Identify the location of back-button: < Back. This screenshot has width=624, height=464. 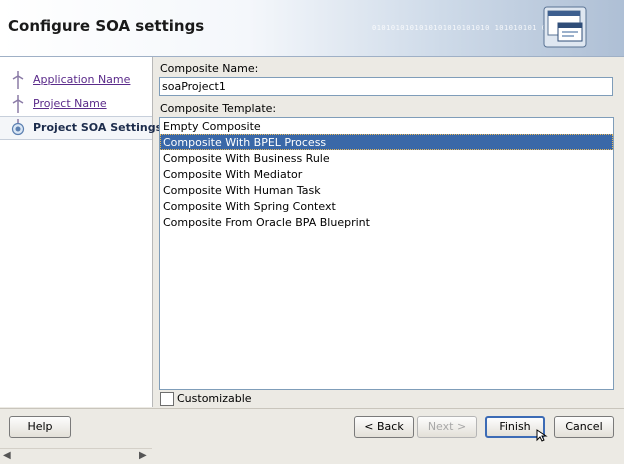
(384, 427).